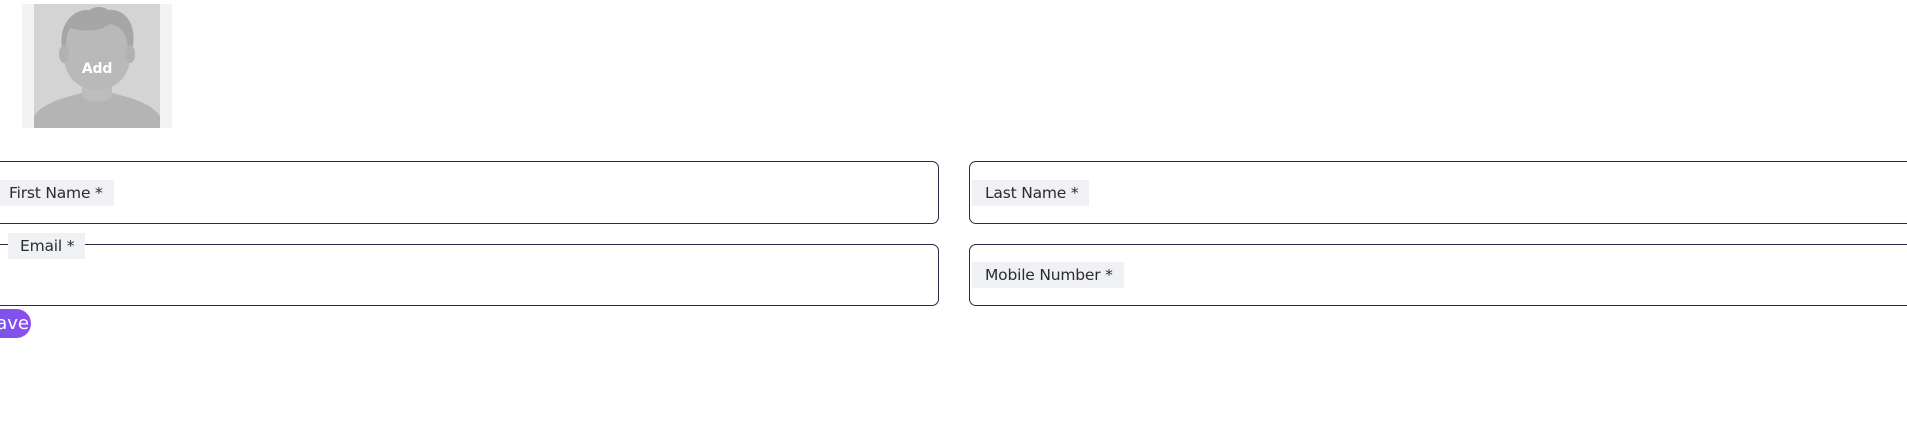  I want to click on save-button: Save, so click(15, 323).